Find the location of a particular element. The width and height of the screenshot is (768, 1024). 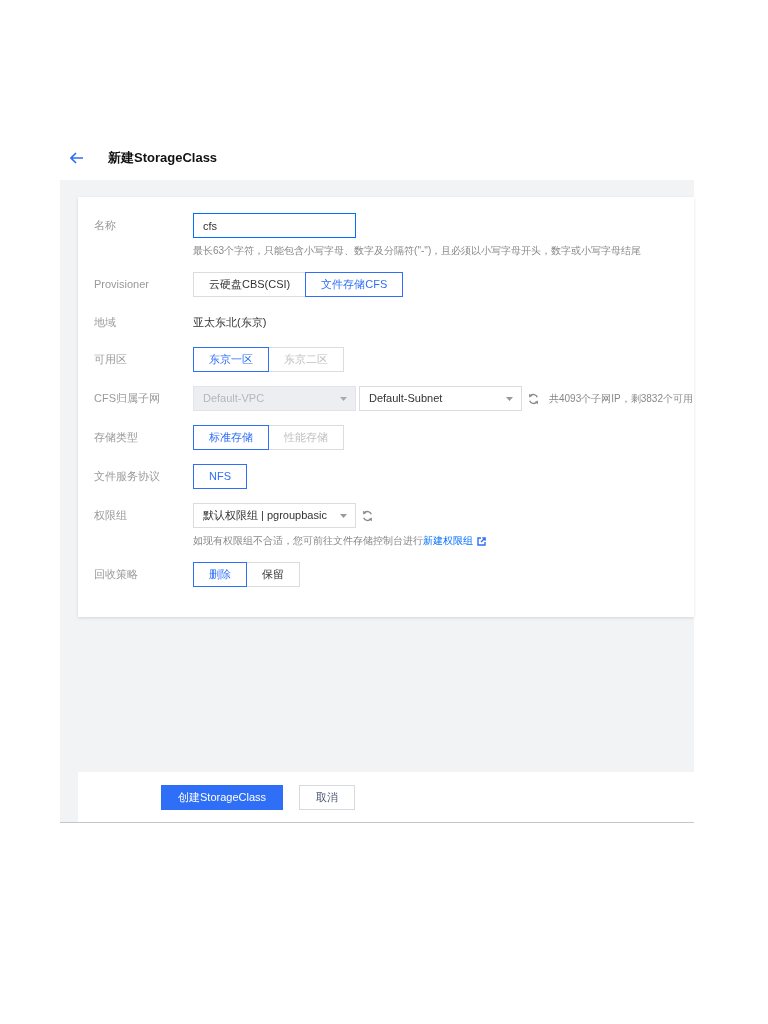

segment-button: 标准存储 is located at coordinates (231, 437).